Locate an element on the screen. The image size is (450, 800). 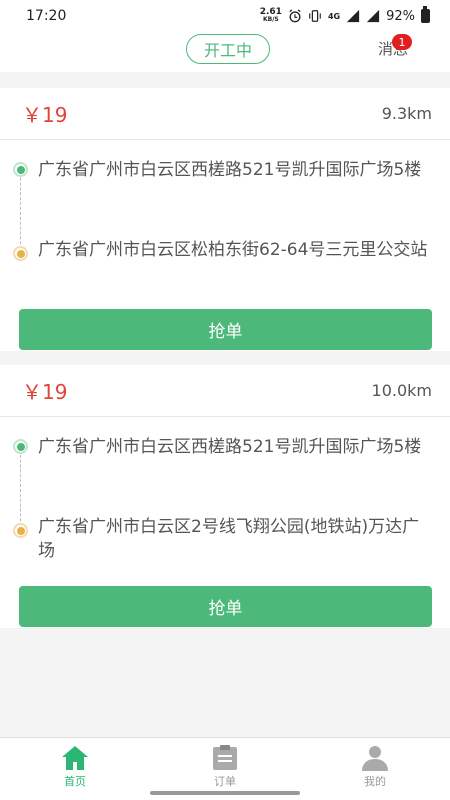
signal-icon is located at coordinates (353, 16).